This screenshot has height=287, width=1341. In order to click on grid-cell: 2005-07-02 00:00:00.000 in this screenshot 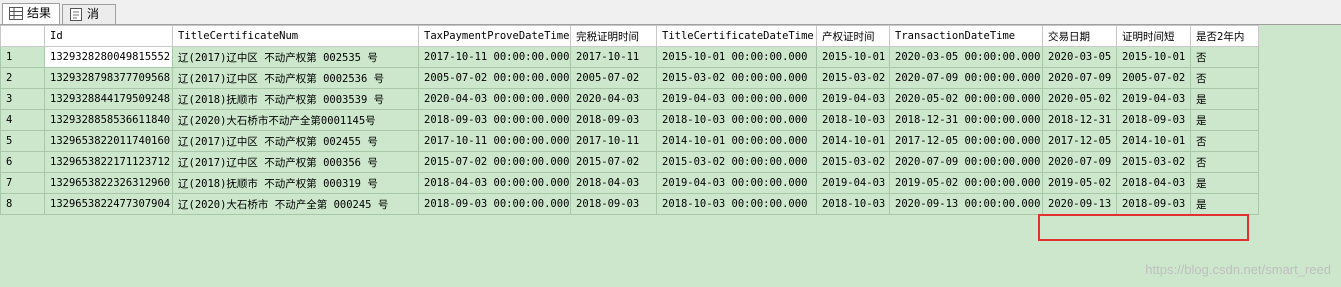, I will do `click(494, 78)`.